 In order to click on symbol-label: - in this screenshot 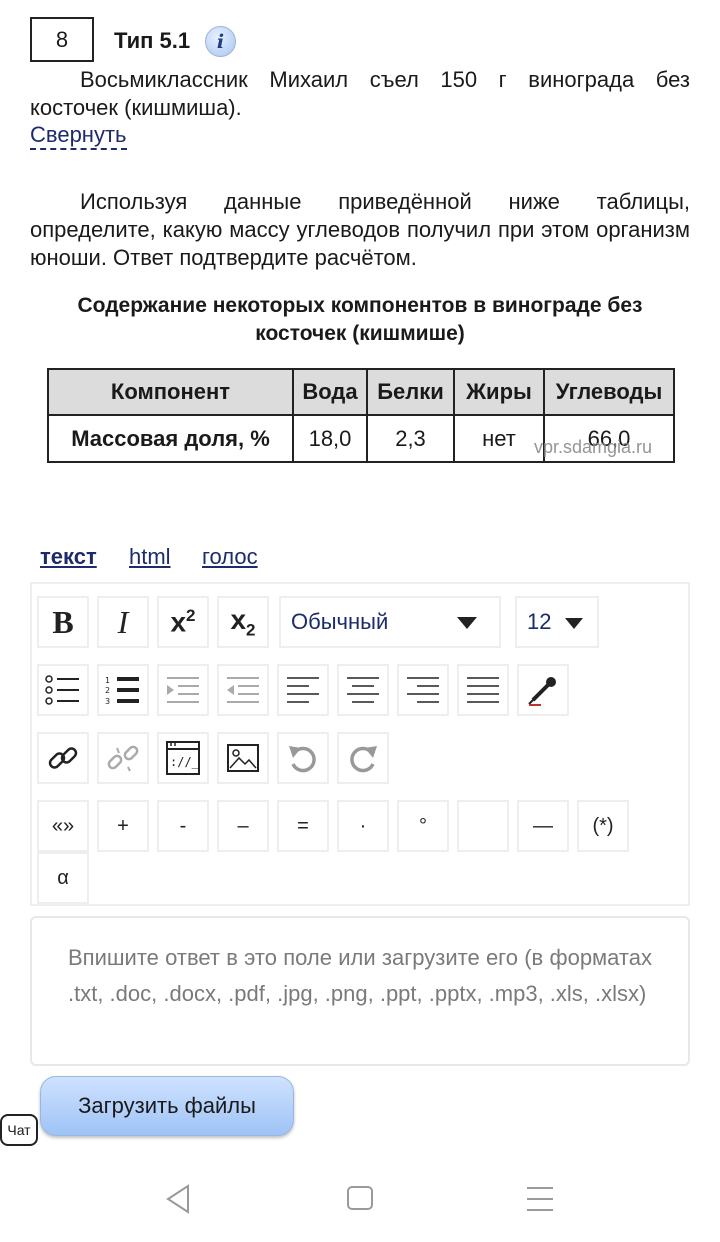, I will do `click(183, 825)`.